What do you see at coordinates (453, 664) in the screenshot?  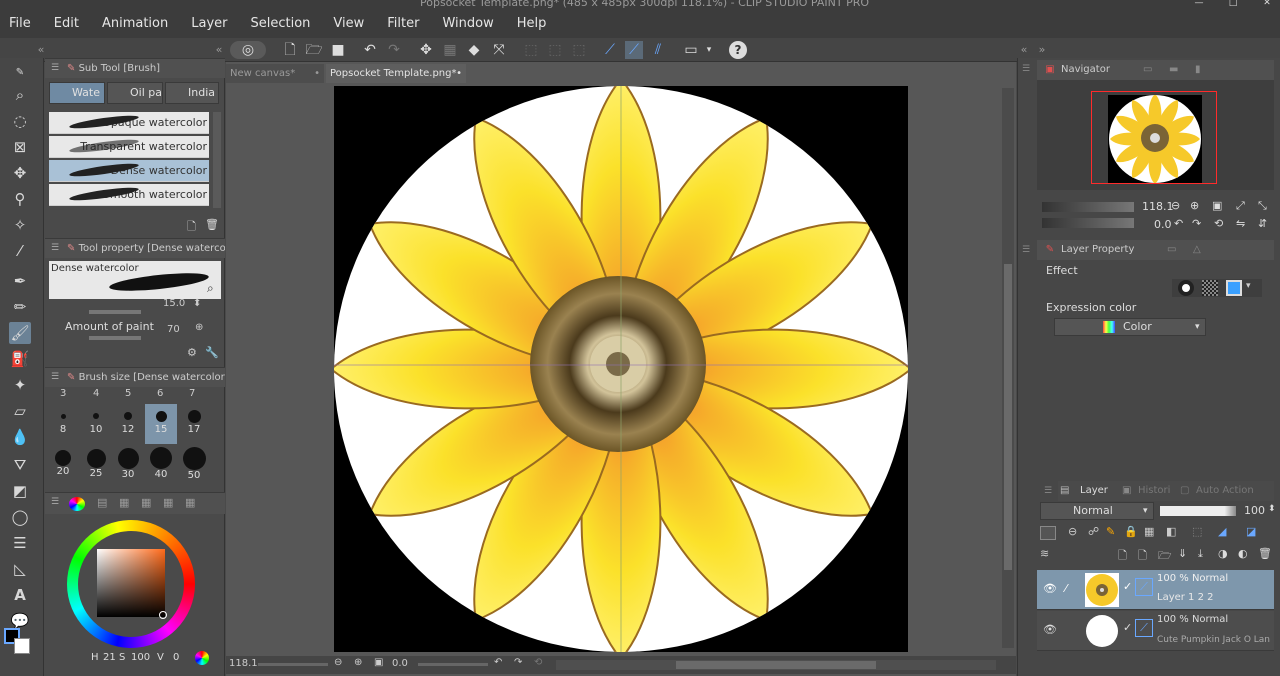 I see `status-rotate-slider` at bounding box center [453, 664].